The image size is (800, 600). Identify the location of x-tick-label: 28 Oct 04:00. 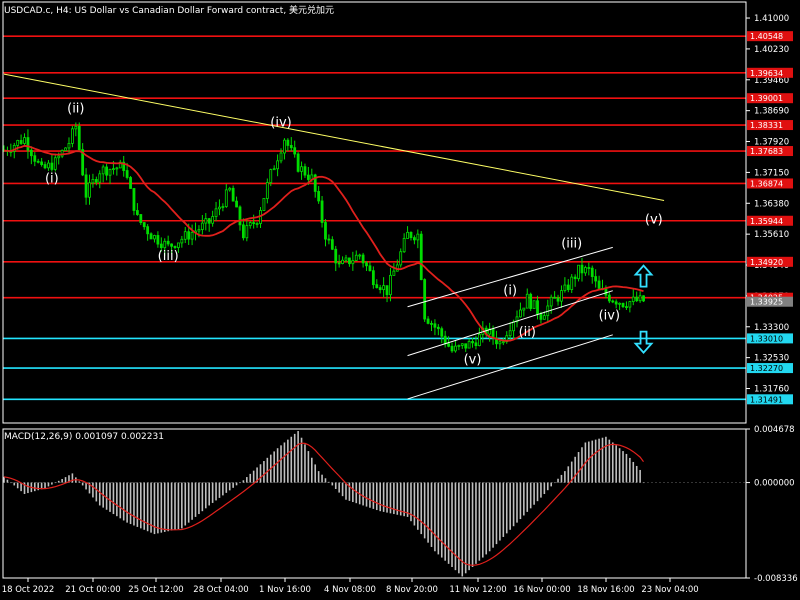
(220, 590).